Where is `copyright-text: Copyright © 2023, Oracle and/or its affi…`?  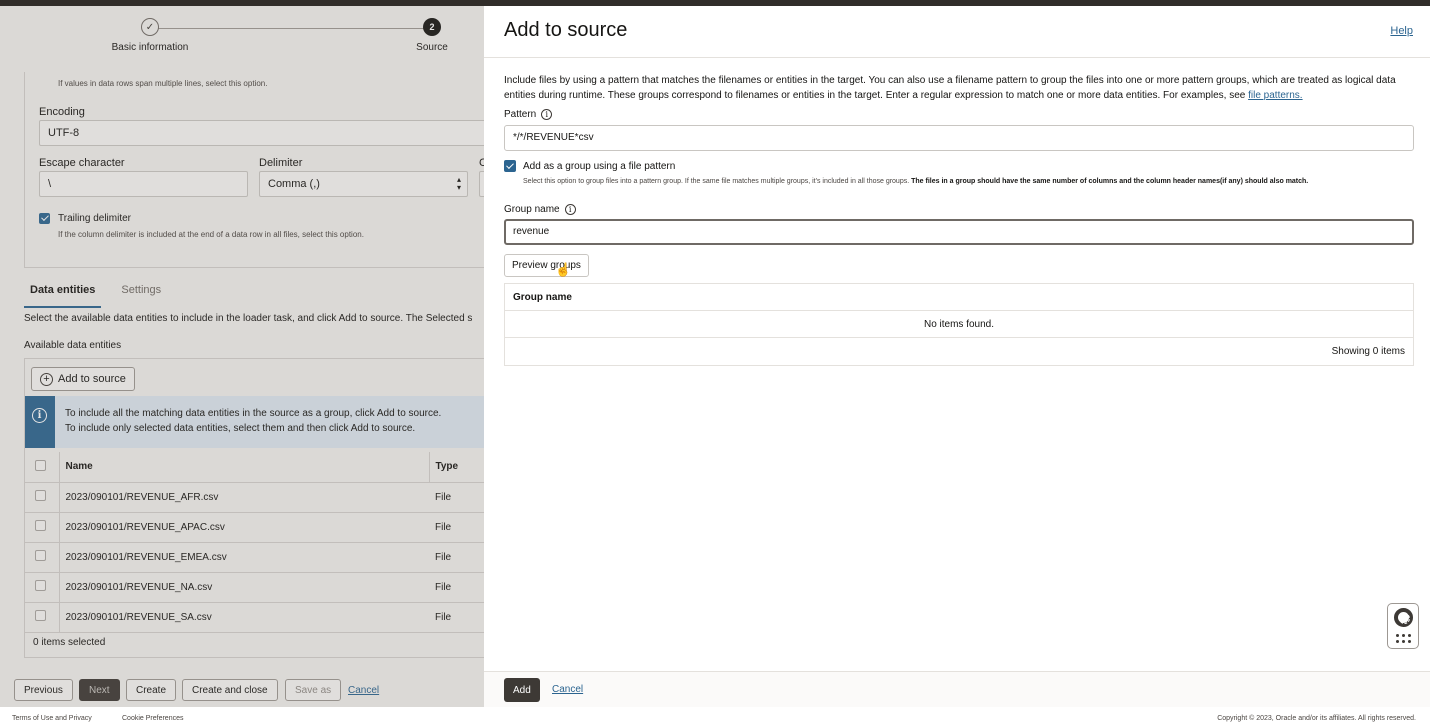
copyright-text: Copyright © 2023, Oracle and/or its affi… is located at coordinates (1316, 718).